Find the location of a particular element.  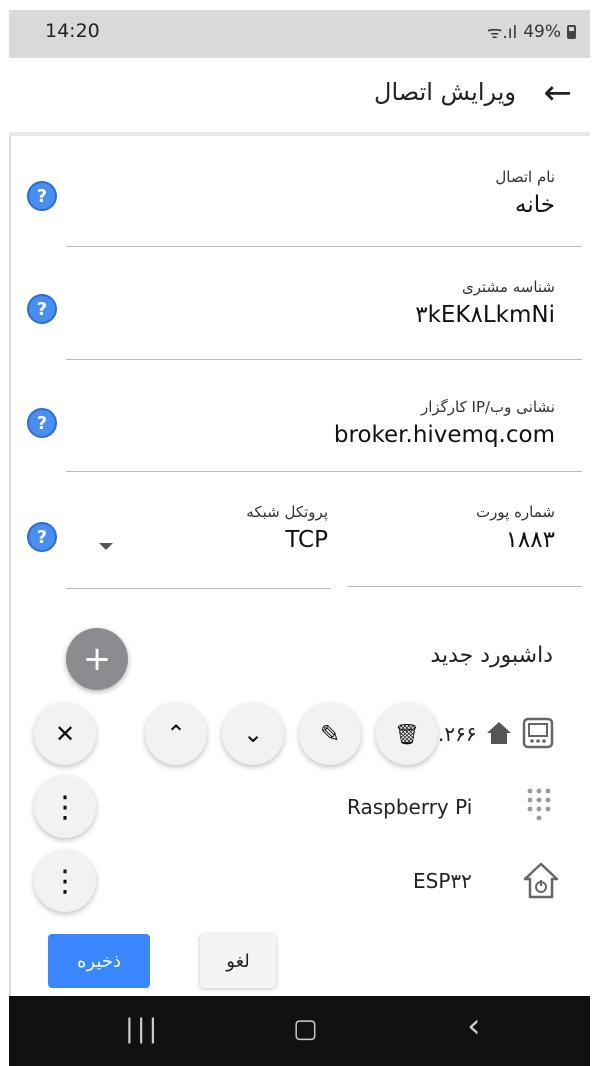

protocol-underline is located at coordinates (198, 588).